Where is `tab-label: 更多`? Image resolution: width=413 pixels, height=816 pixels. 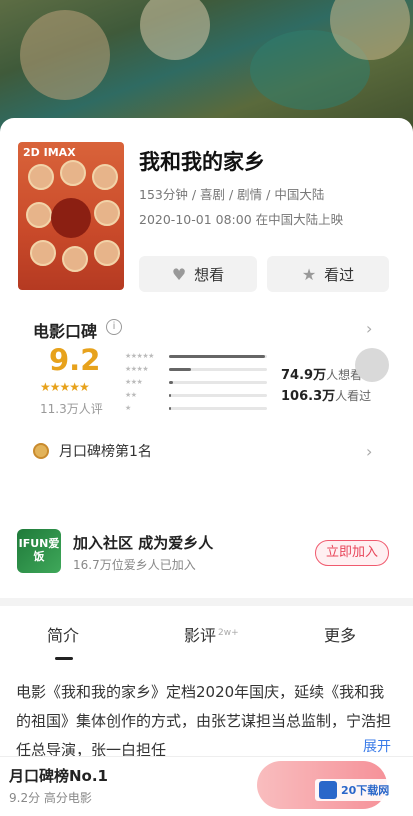 tab-label: 更多 is located at coordinates (340, 635).